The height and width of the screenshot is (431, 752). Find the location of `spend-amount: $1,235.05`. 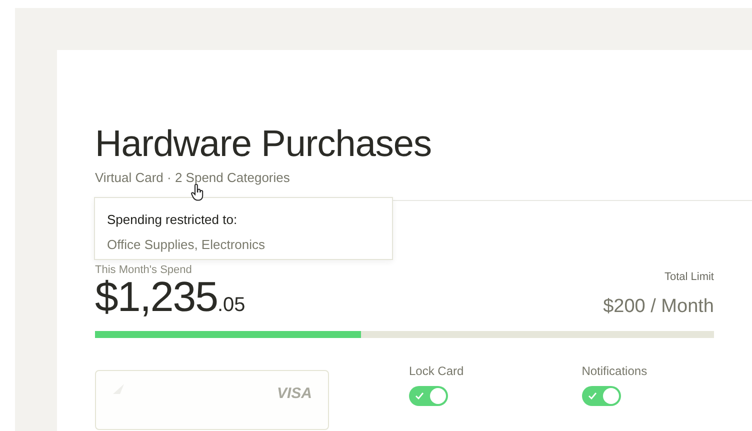

spend-amount: $1,235.05 is located at coordinates (170, 299).